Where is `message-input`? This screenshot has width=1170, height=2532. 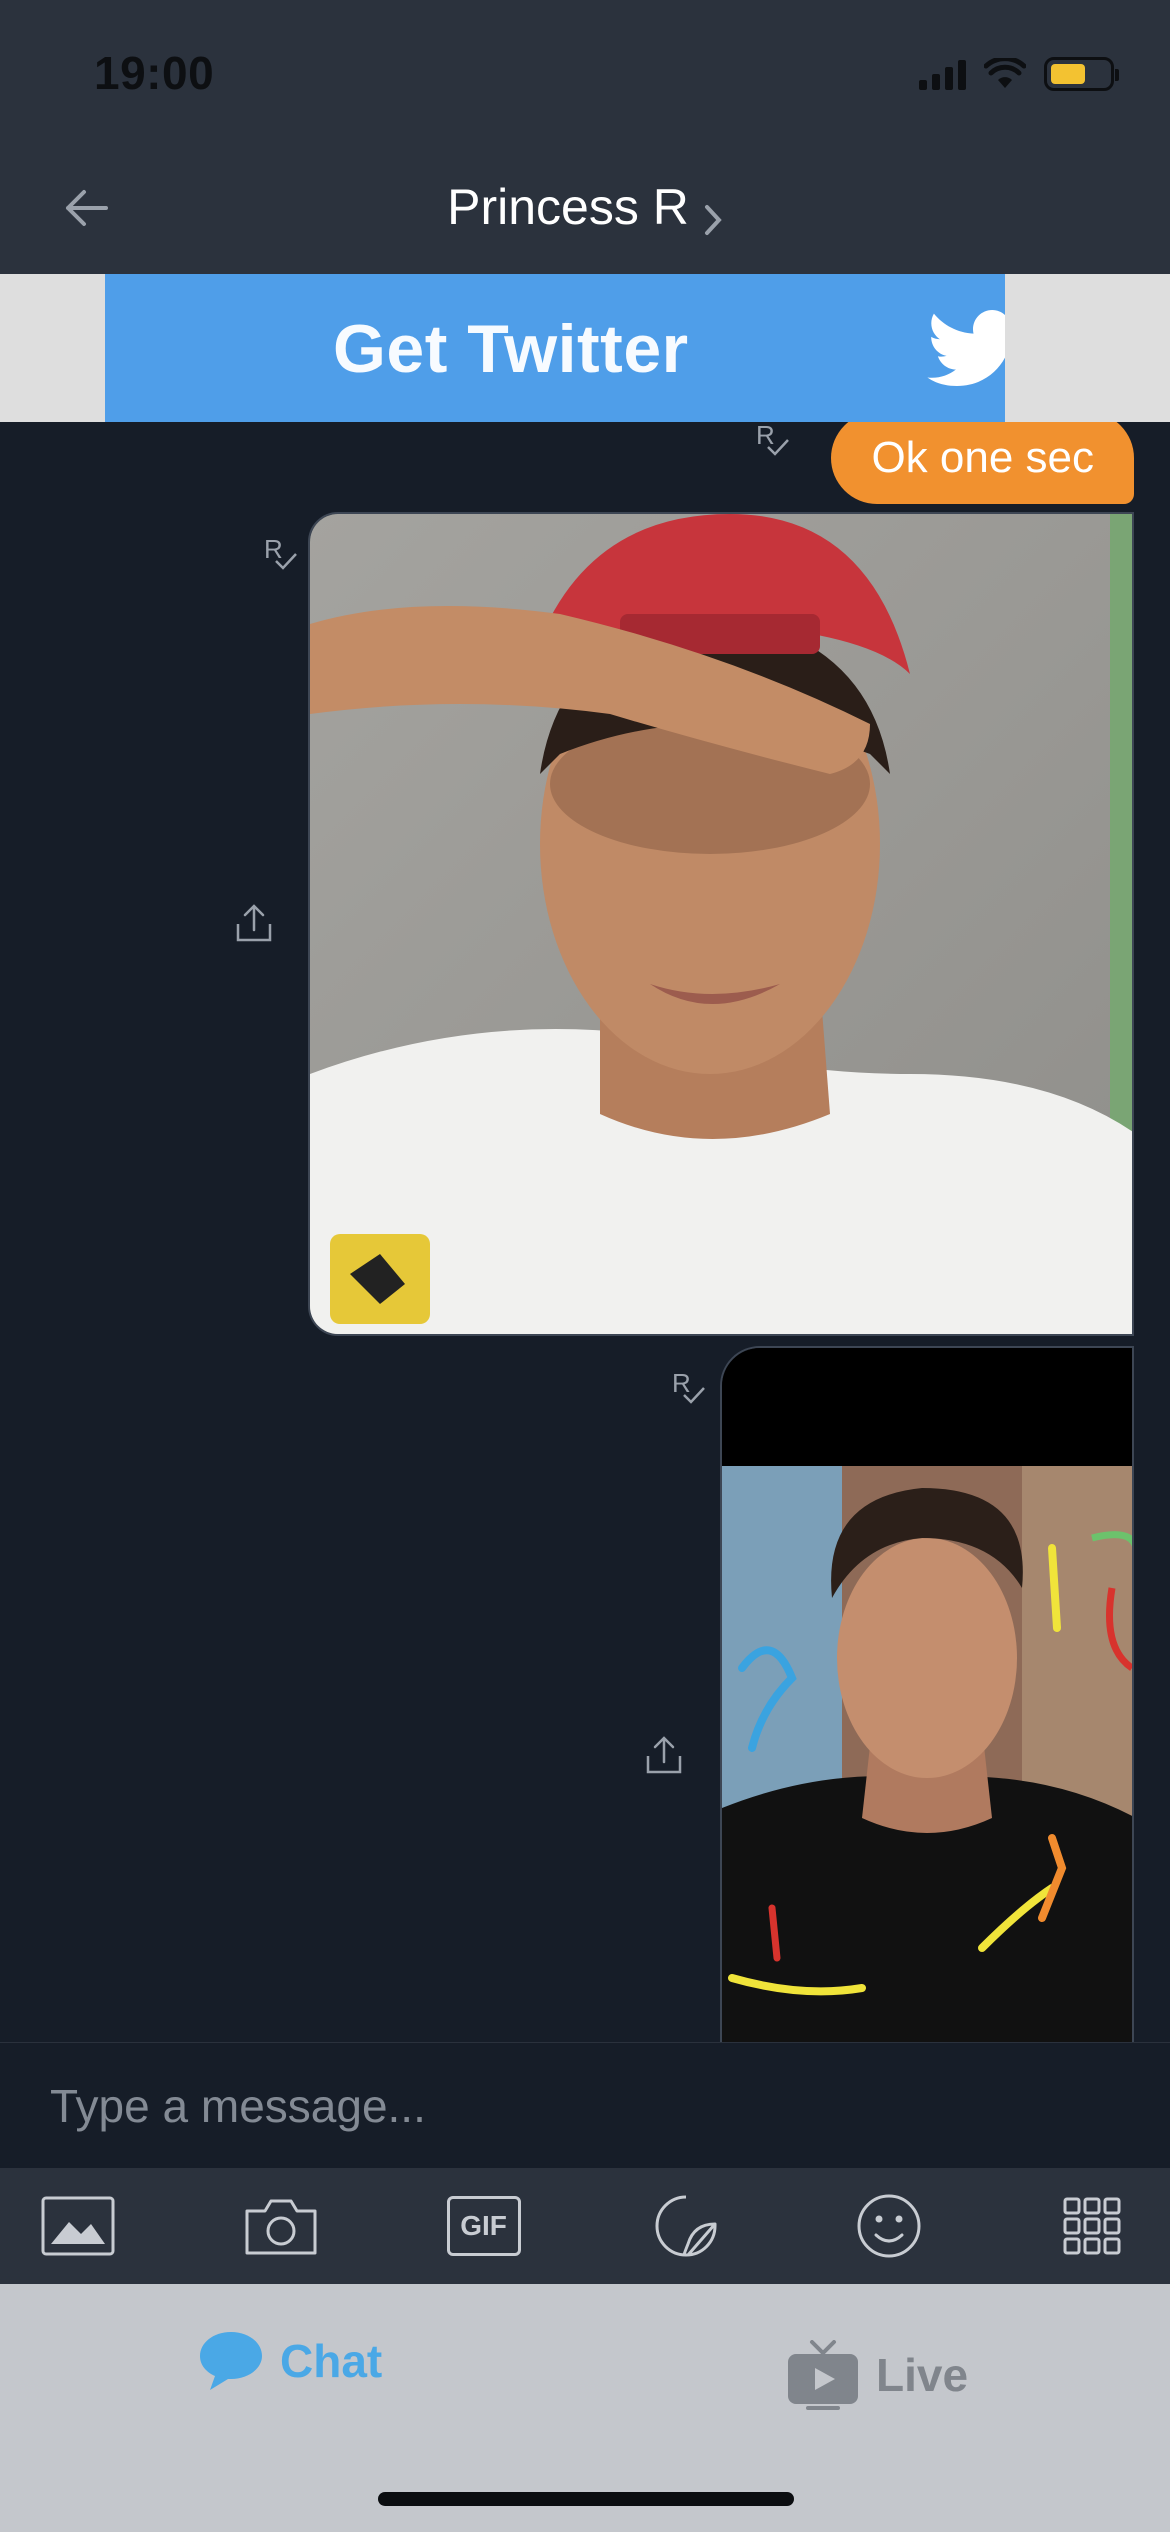 message-input is located at coordinates (585, 2106).